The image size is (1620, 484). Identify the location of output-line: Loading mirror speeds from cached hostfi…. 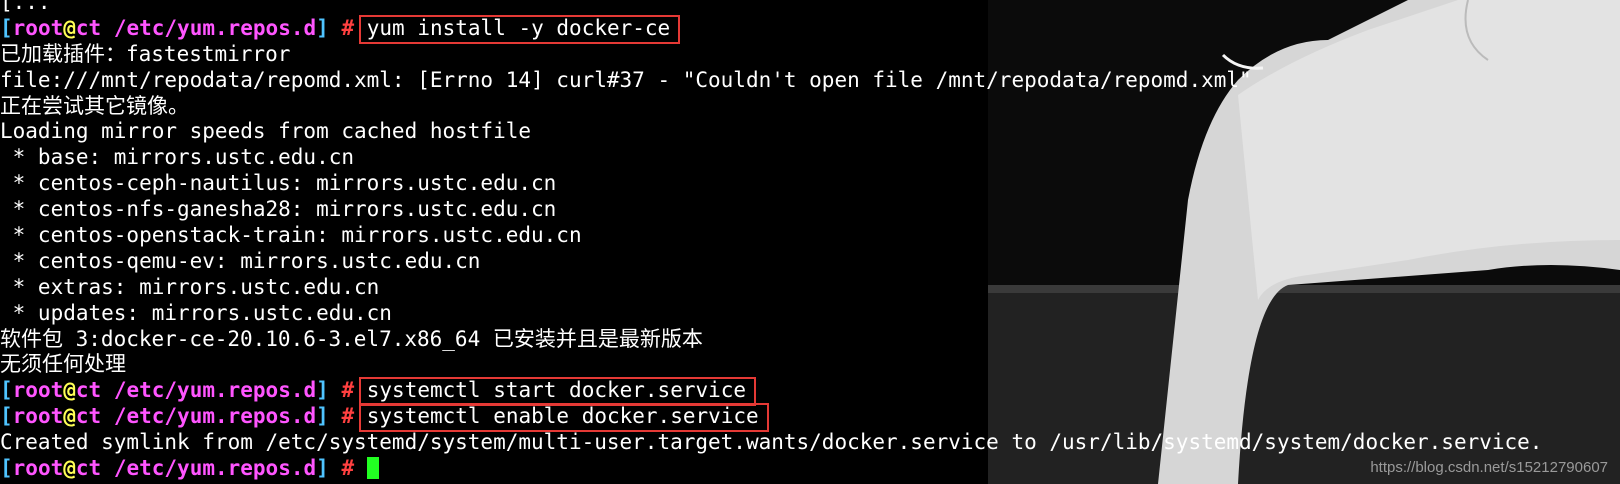
(266, 131).